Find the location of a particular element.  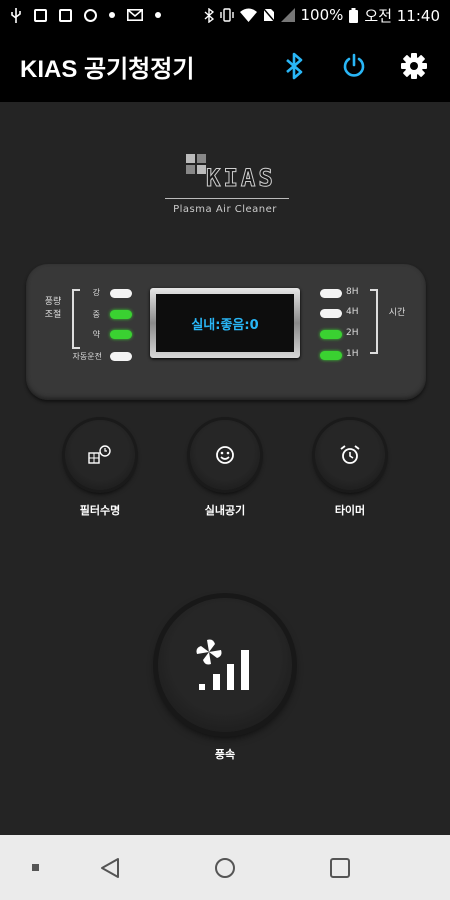

bluetooth-button is located at coordinates (294, 66).